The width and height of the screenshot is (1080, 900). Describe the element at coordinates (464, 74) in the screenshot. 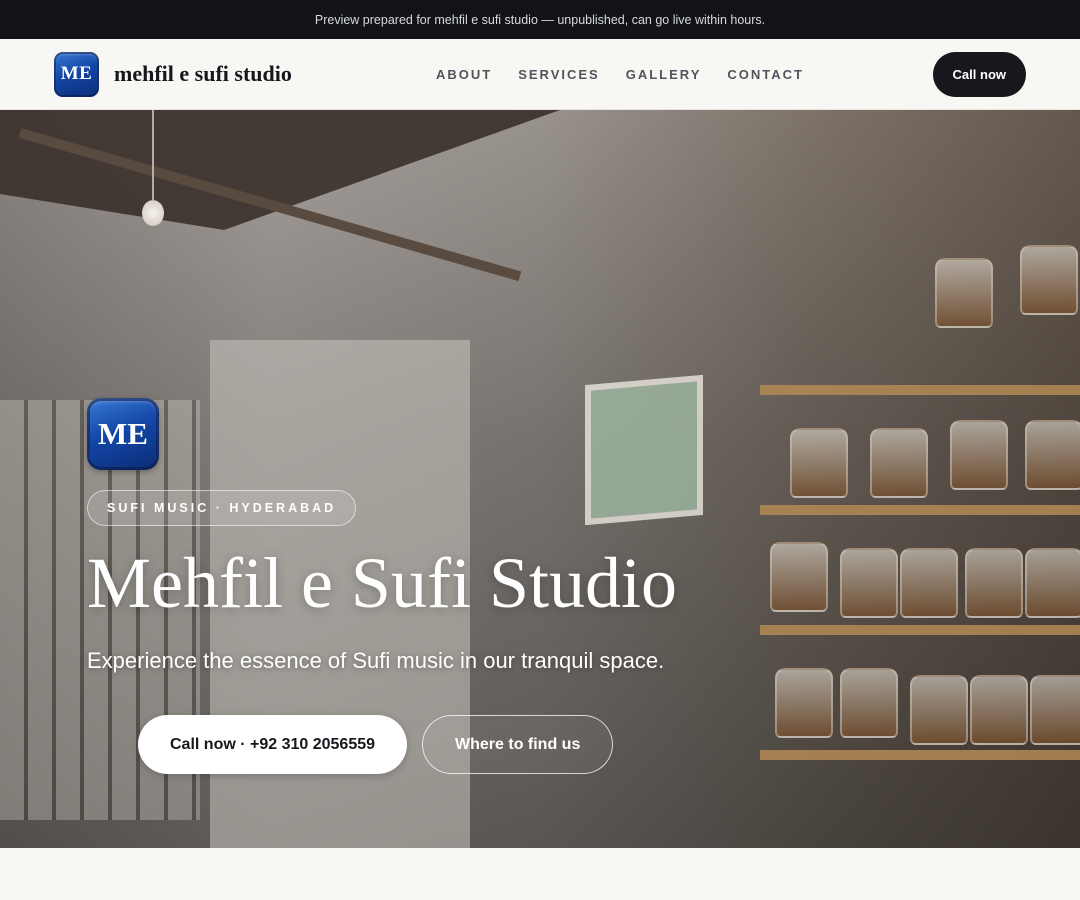

I see `nav-about: ABOUT` at that location.